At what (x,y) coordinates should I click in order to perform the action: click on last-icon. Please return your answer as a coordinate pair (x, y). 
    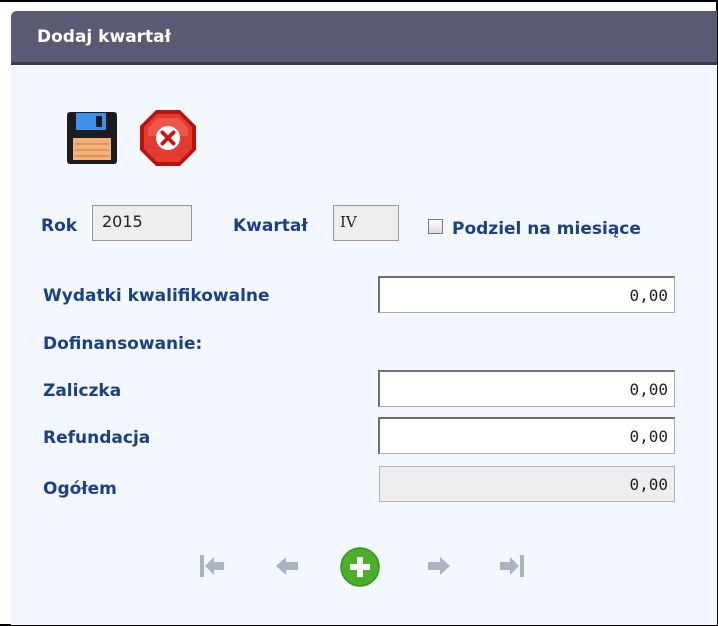
    Looking at the image, I should click on (512, 566).